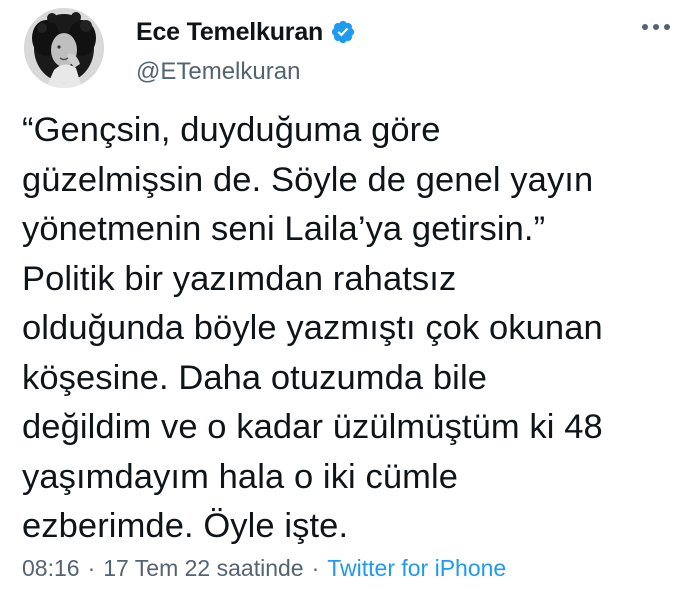  What do you see at coordinates (229, 32) in the screenshot?
I see `display-name: Ece Temelkuran` at bounding box center [229, 32].